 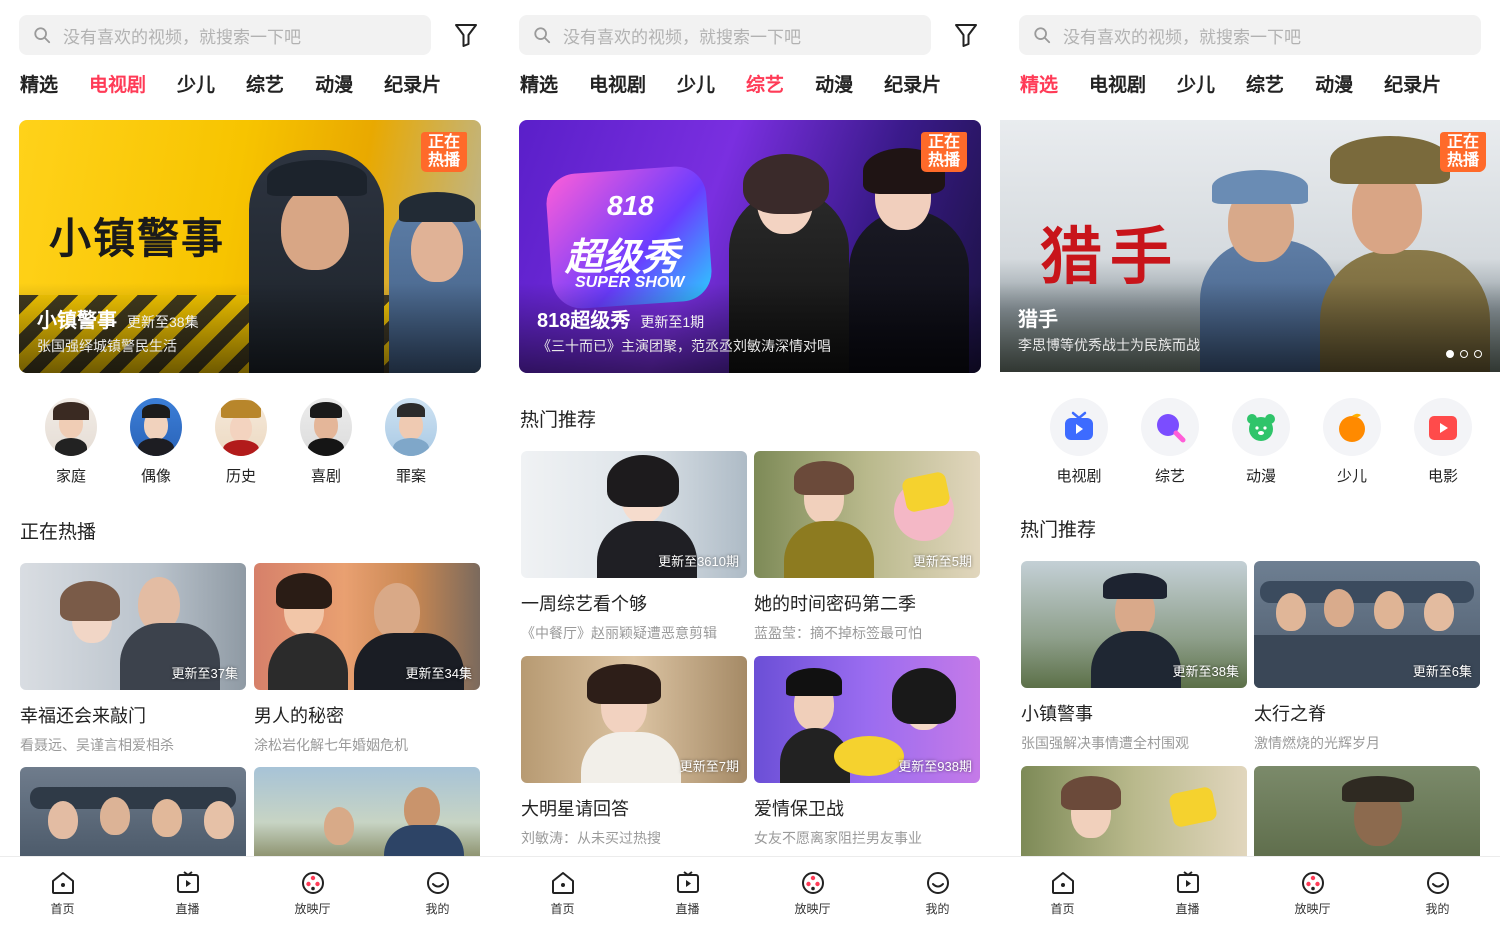 I want to click on genre-crime: 罪案, so click(x=411, y=442).